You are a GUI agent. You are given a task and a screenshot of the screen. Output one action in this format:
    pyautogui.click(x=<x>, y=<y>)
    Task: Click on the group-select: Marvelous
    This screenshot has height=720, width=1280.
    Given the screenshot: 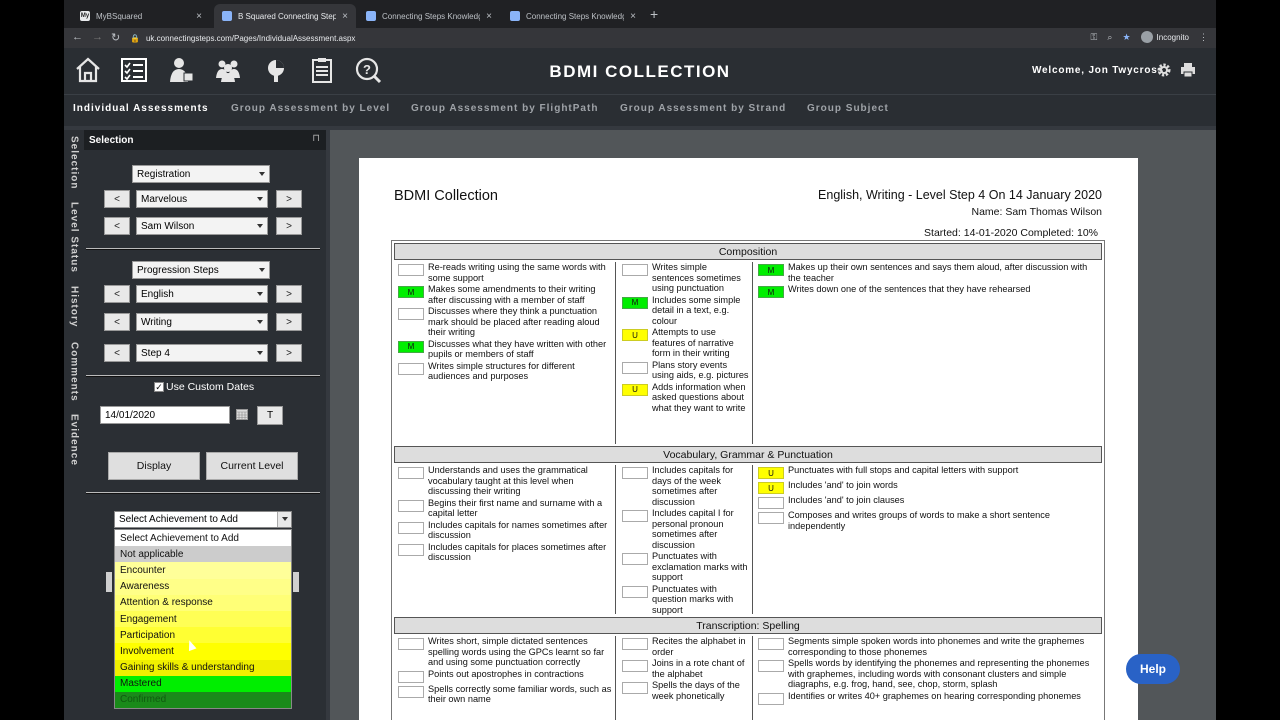 What is the action you would take?
    pyautogui.click(x=202, y=199)
    